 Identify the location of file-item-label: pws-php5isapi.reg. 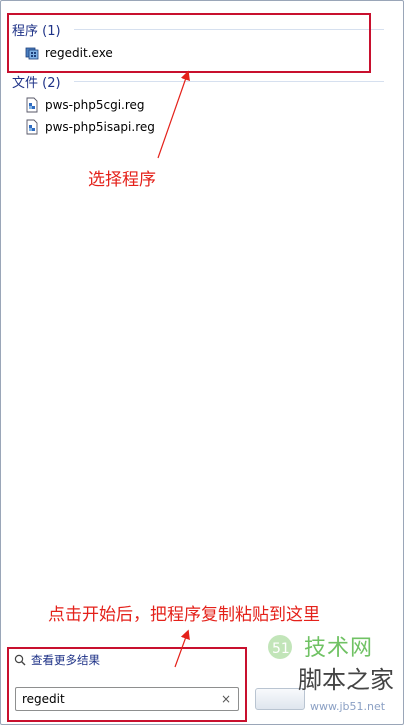
(100, 127).